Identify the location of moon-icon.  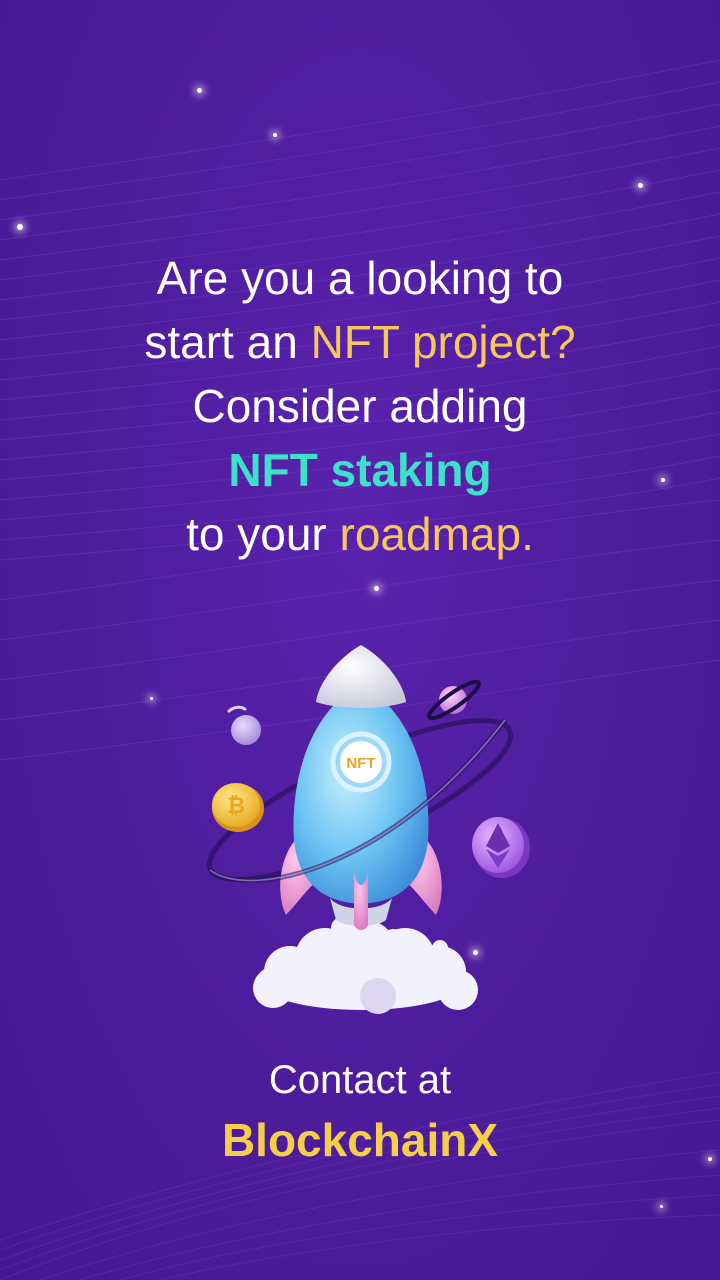
(243, 725).